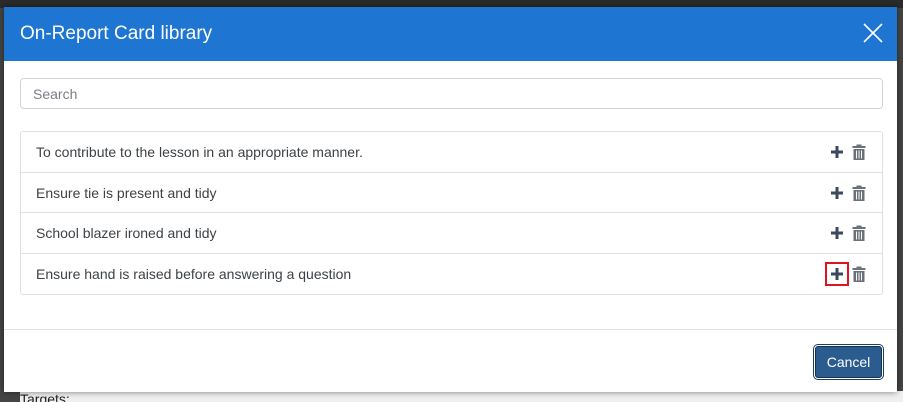 The image size is (903, 402). Describe the element at coordinates (451, 193) in the screenshot. I see `list-item: Ensure tie is present and tidy` at that location.